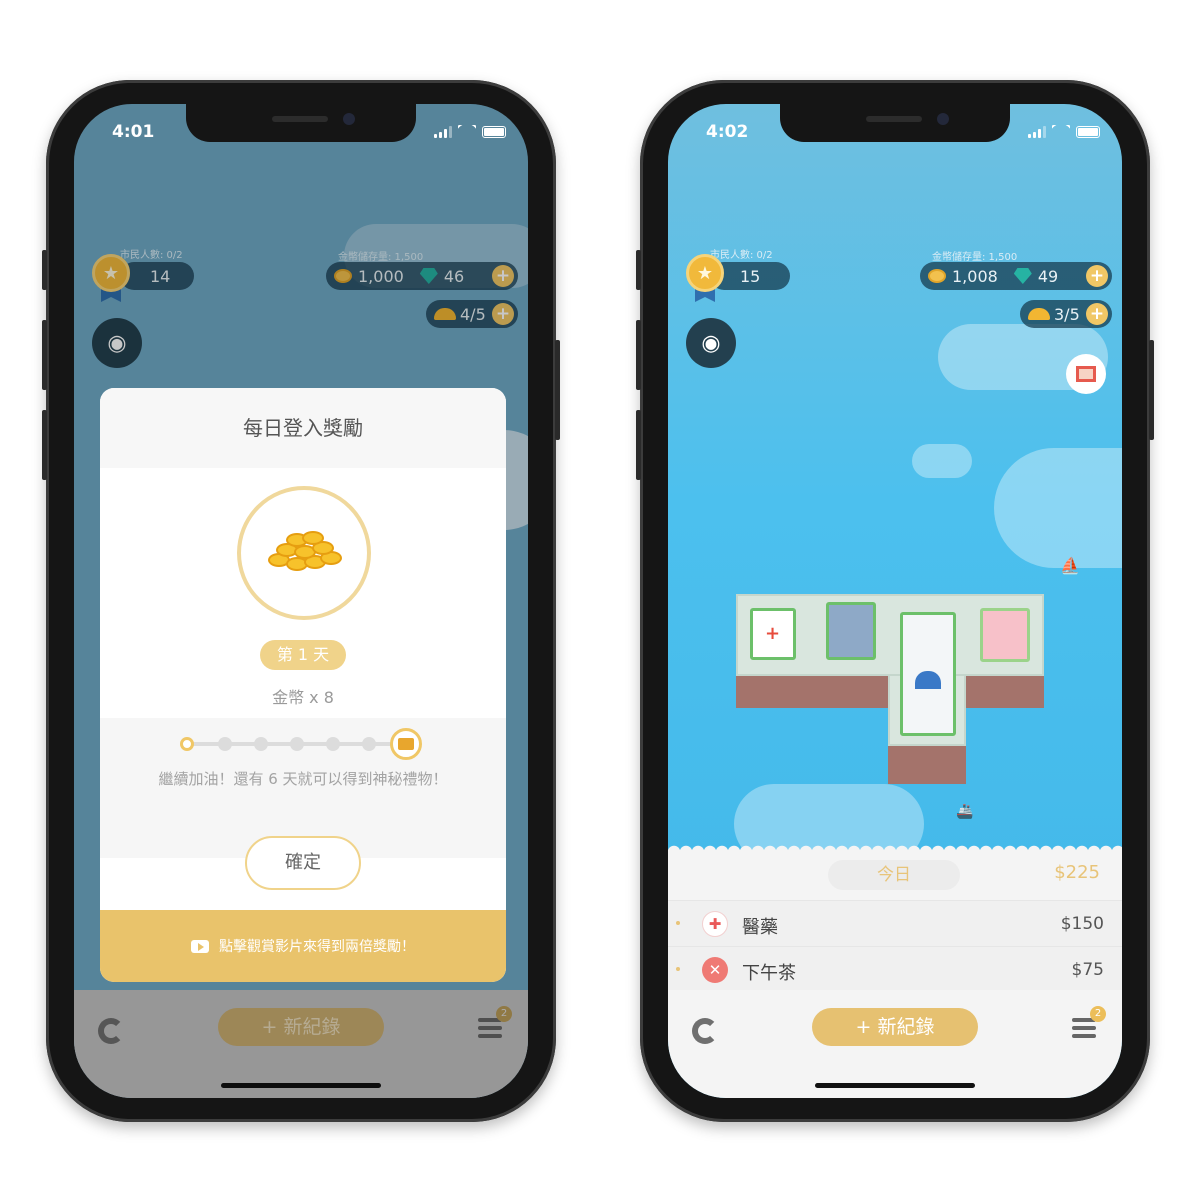 This screenshot has width=1200, height=1200. I want to click on entry-amount: $75, so click(1087, 970).